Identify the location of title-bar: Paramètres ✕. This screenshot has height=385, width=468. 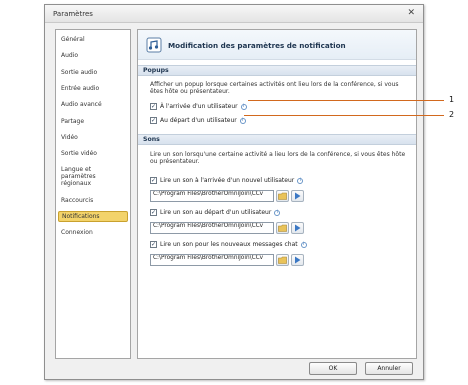
(234, 14).